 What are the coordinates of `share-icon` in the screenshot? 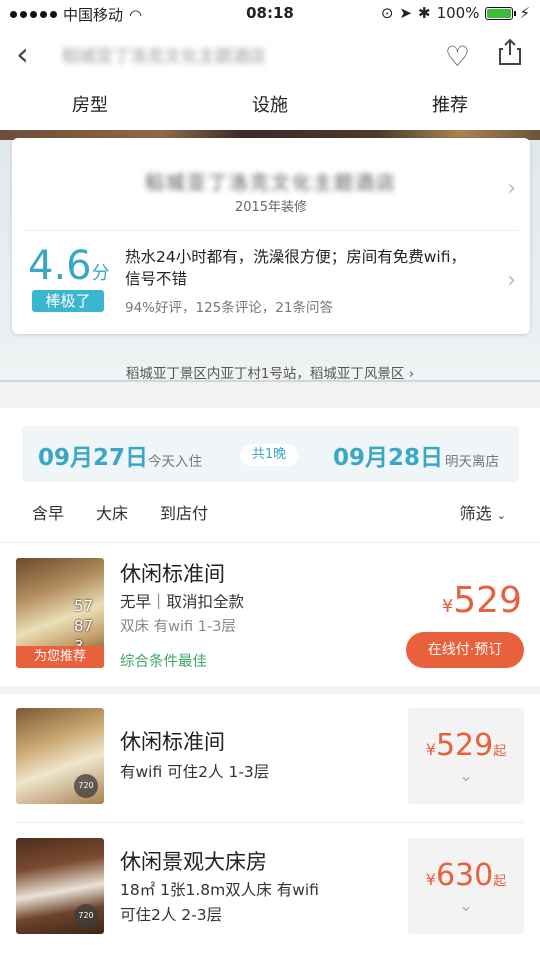 It's located at (510, 52).